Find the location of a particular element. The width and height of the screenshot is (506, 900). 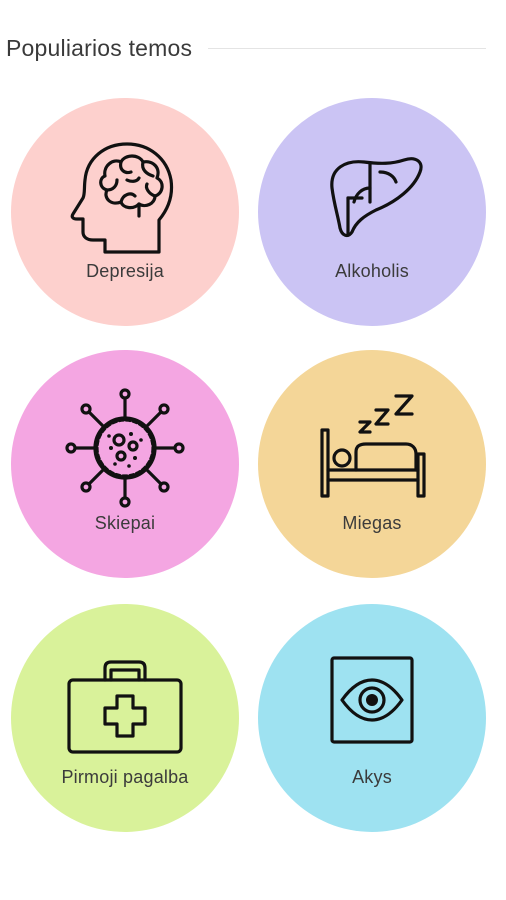

topic-label: Depresija is located at coordinates (125, 271).